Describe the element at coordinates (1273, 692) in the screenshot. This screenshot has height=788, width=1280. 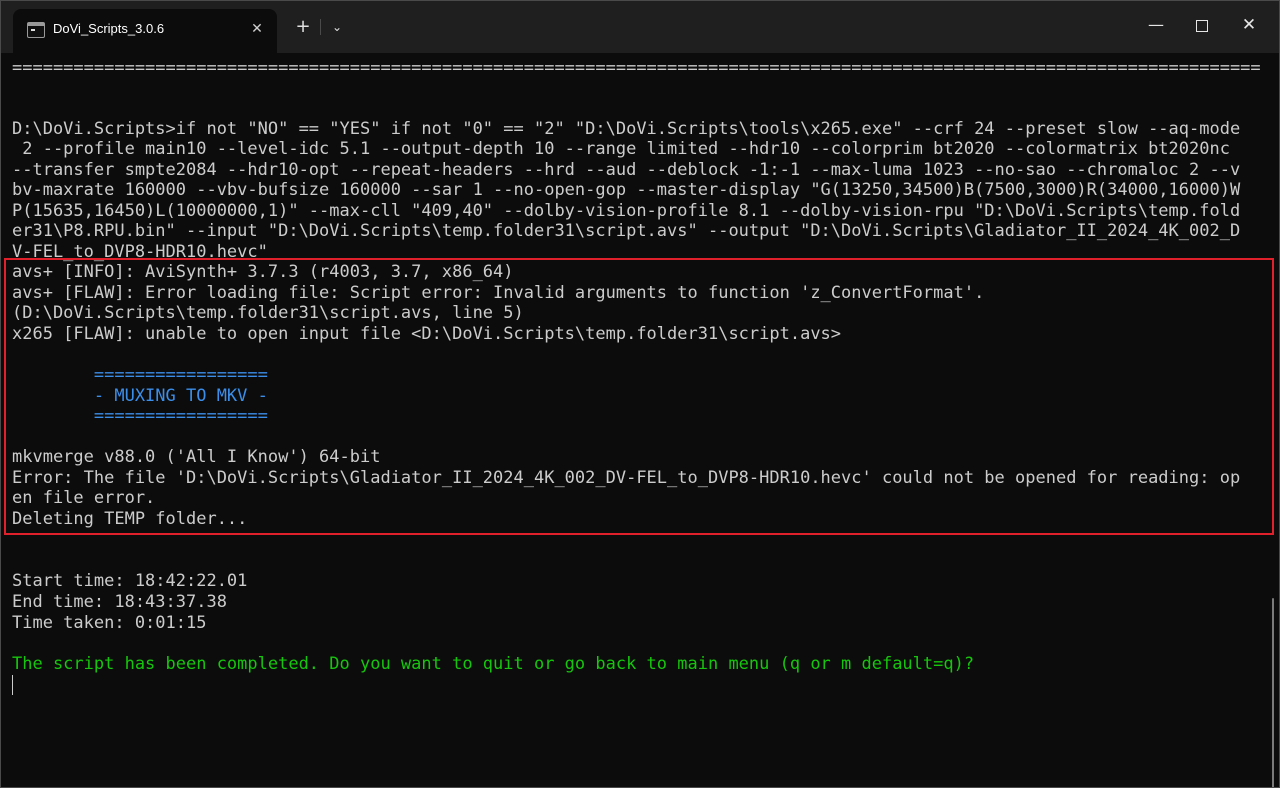
I see `scrollbar` at that location.